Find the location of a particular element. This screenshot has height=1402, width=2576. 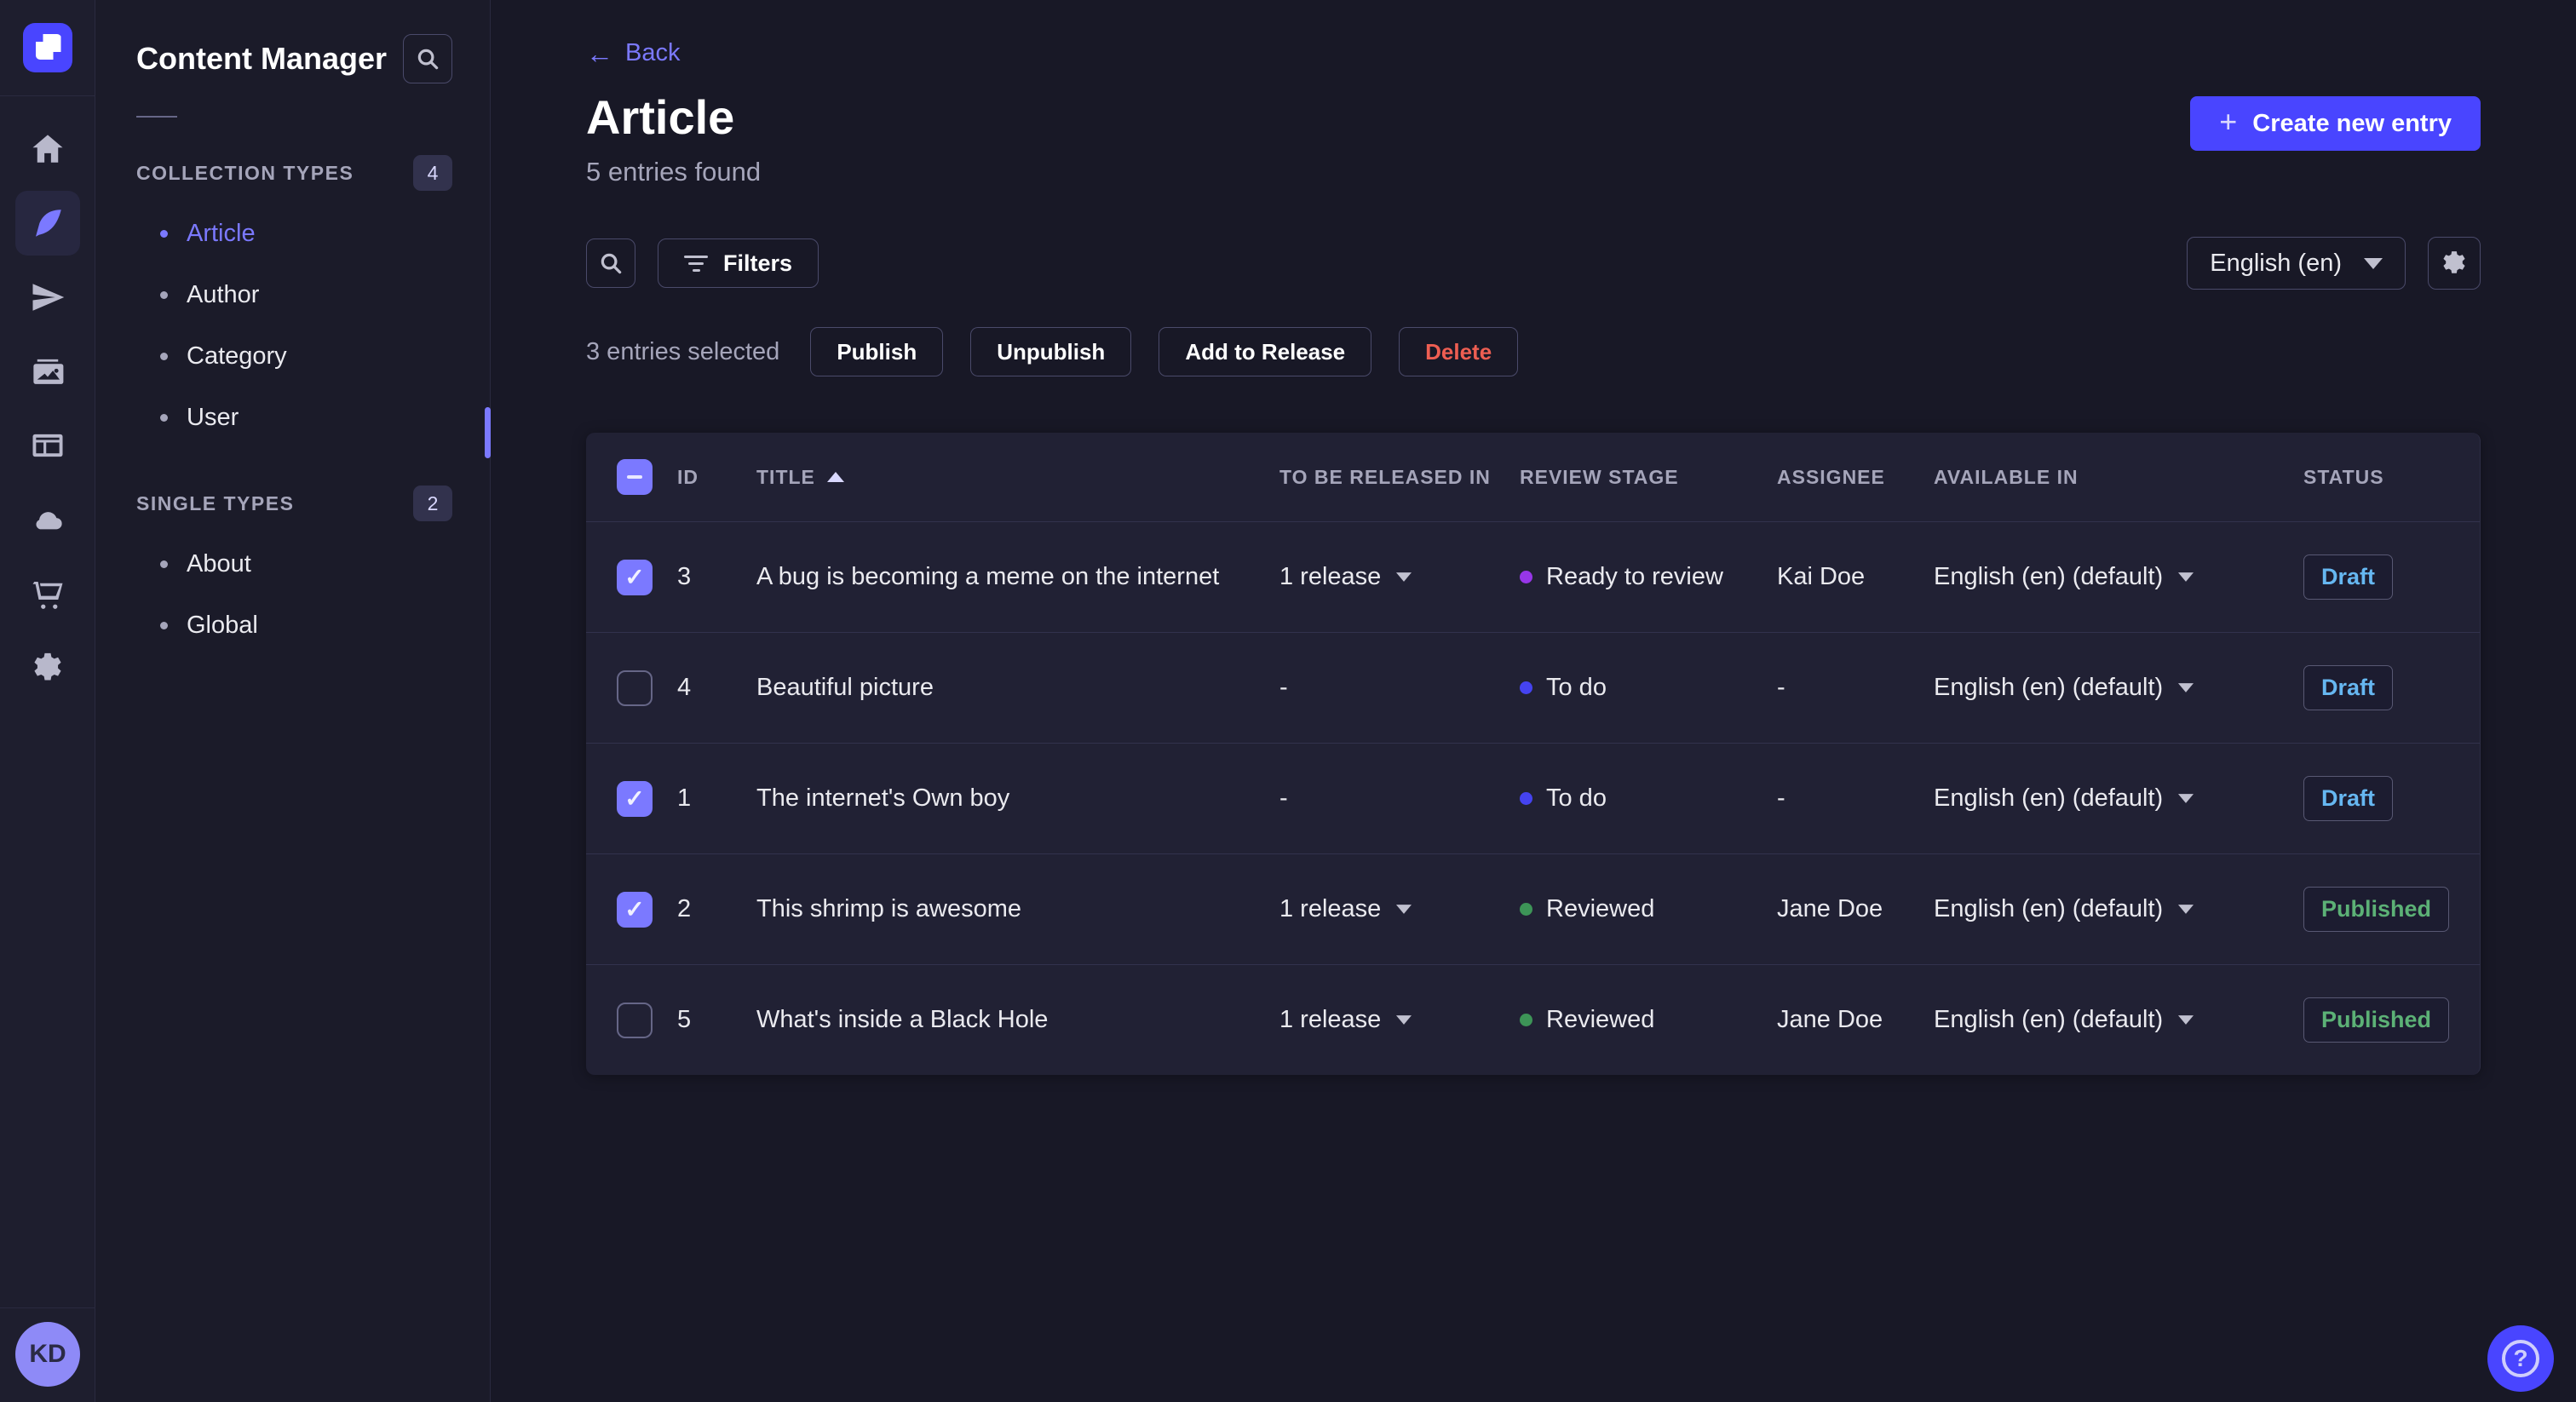

section-count-badge: 2 is located at coordinates (433, 503).